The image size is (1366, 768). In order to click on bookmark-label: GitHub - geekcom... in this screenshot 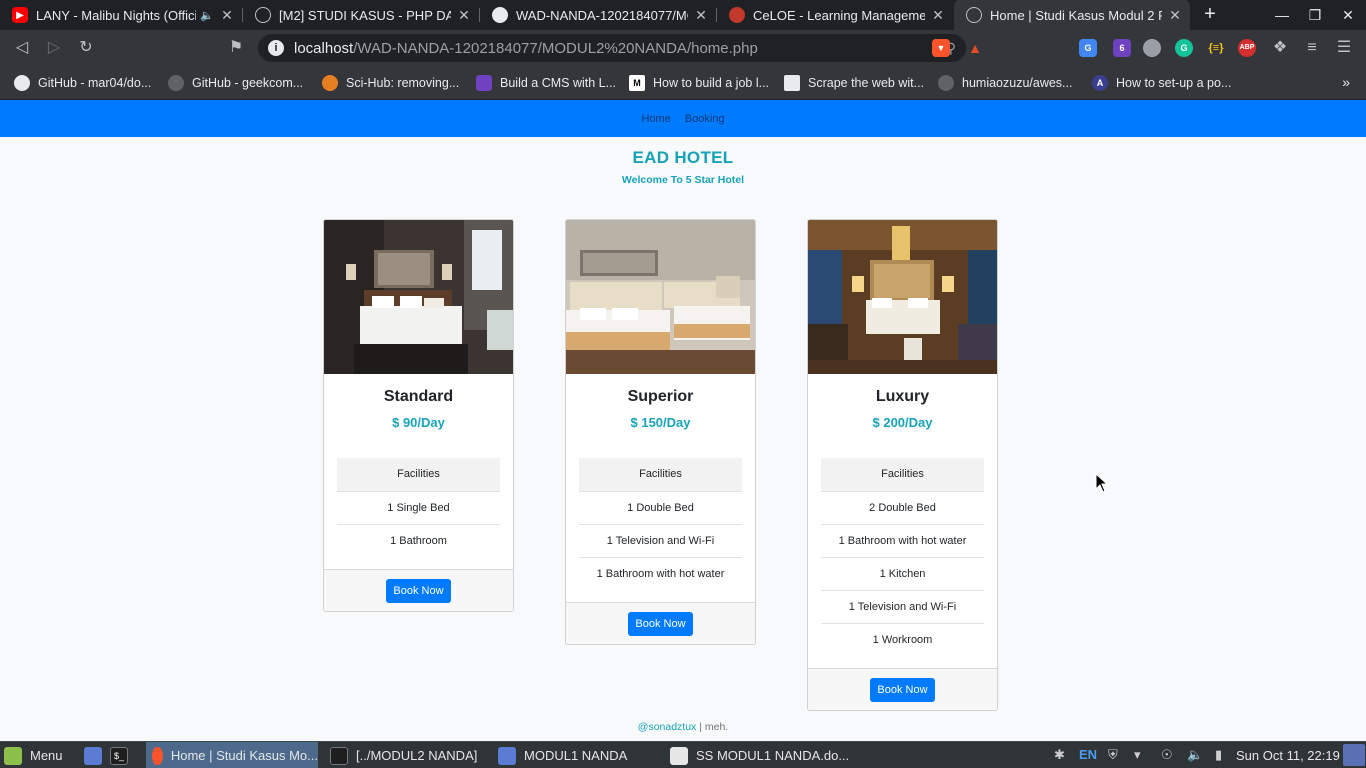, I will do `click(248, 83)`.